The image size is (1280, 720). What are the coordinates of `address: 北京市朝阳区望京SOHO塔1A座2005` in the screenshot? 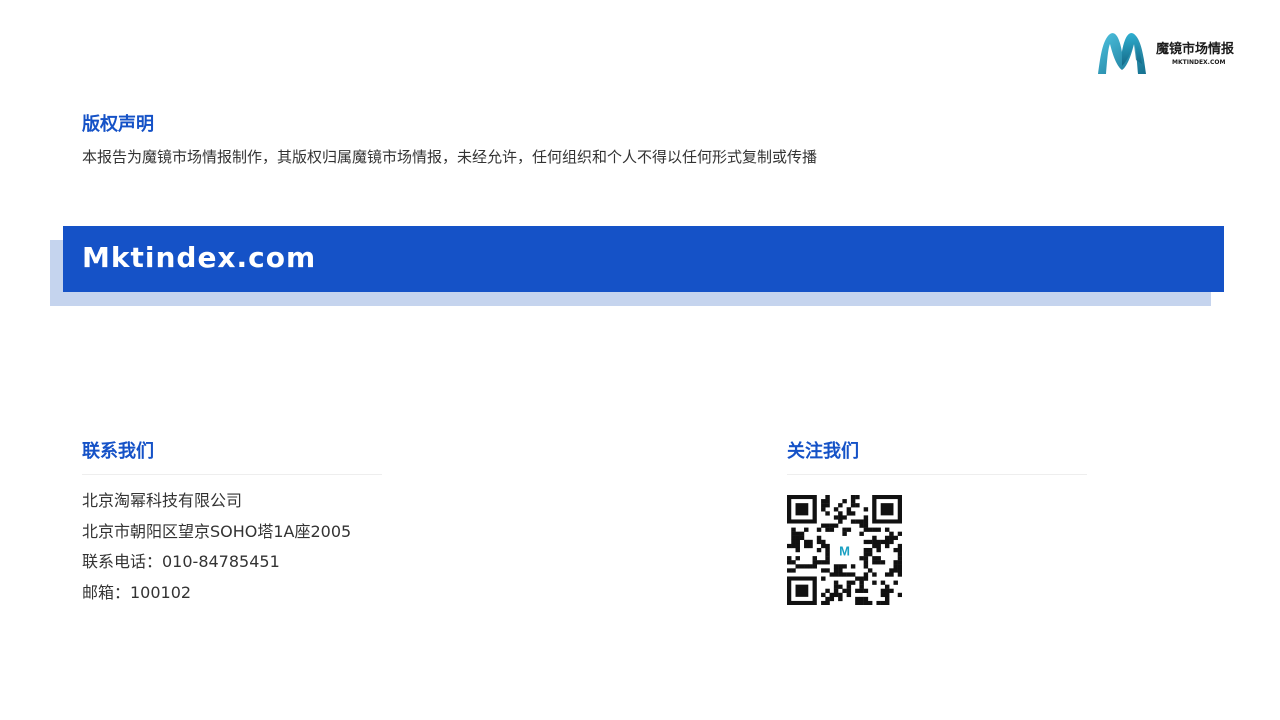 It's located at (217, 531).